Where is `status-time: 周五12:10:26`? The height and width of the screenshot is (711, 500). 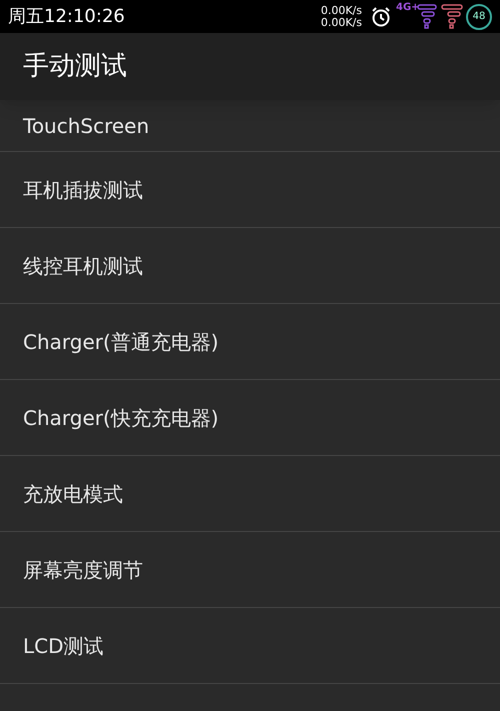
status-time: 周五12:10:26 is located at coordinates (66, 17).